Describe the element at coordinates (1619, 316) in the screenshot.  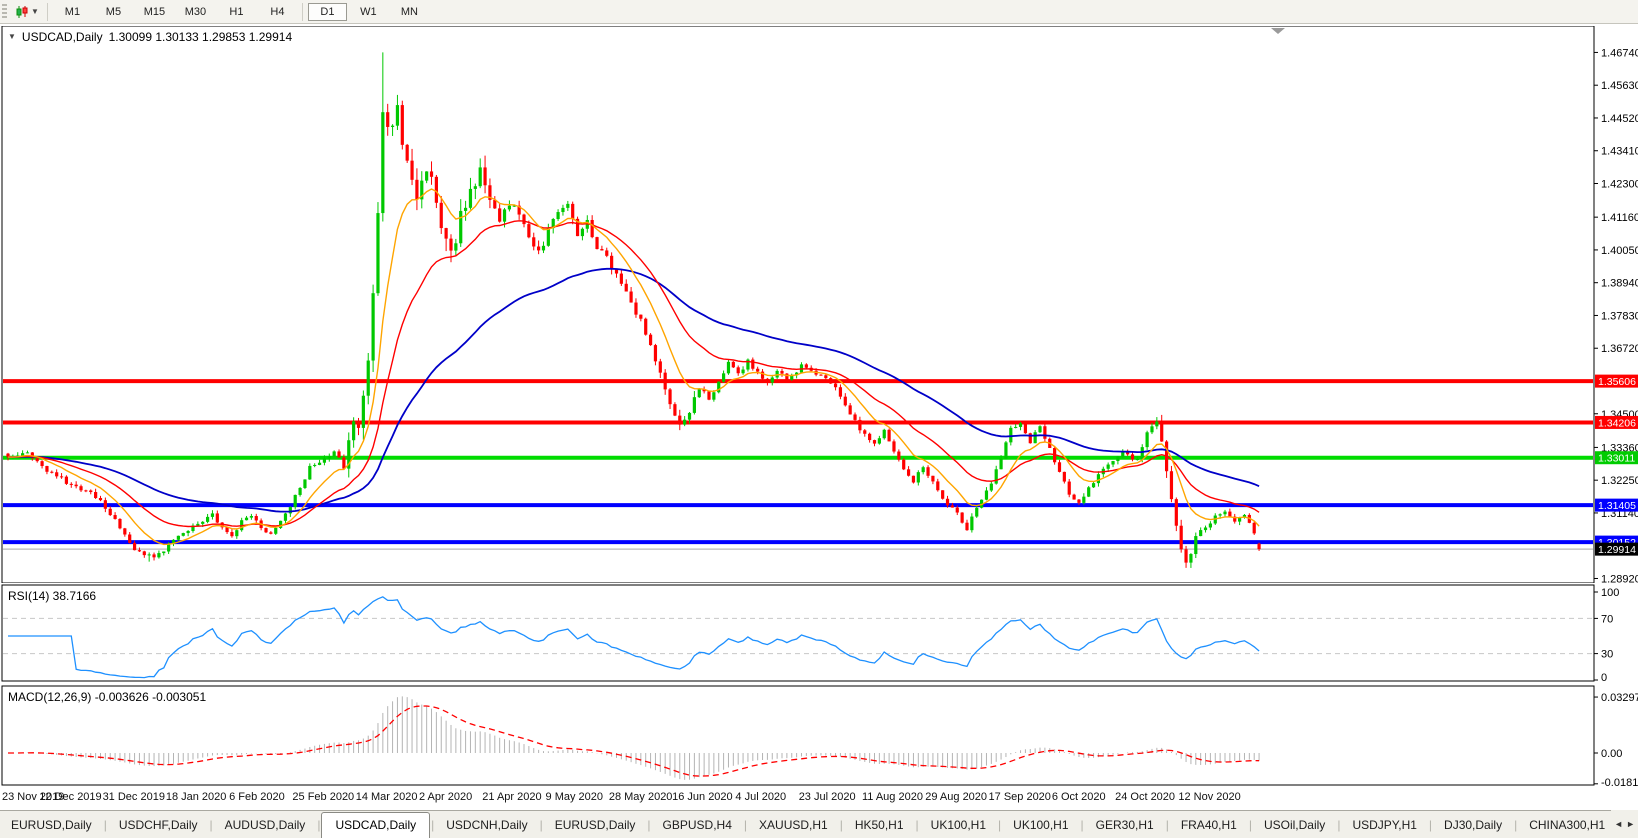
I see `price-tick-label: 1.37830` at that location.